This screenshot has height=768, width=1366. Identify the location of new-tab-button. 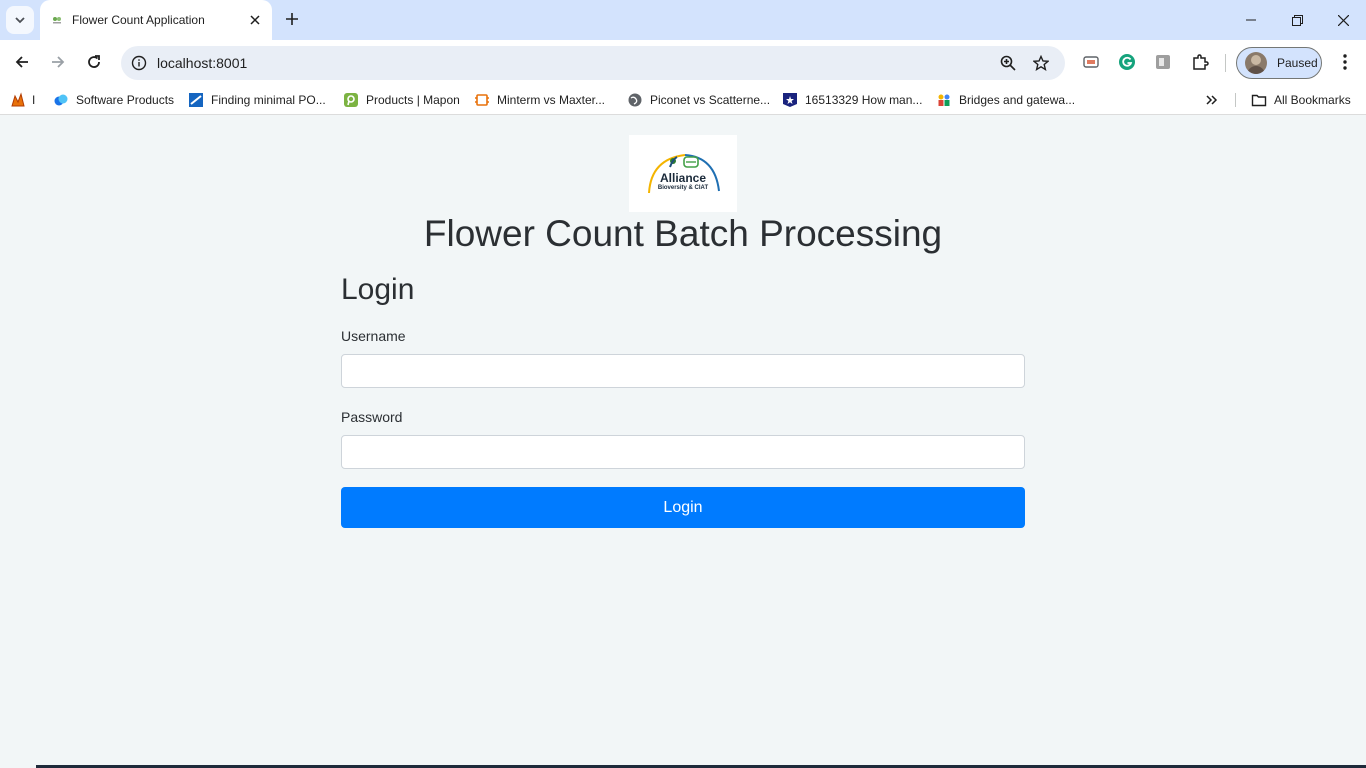
(292, 19).